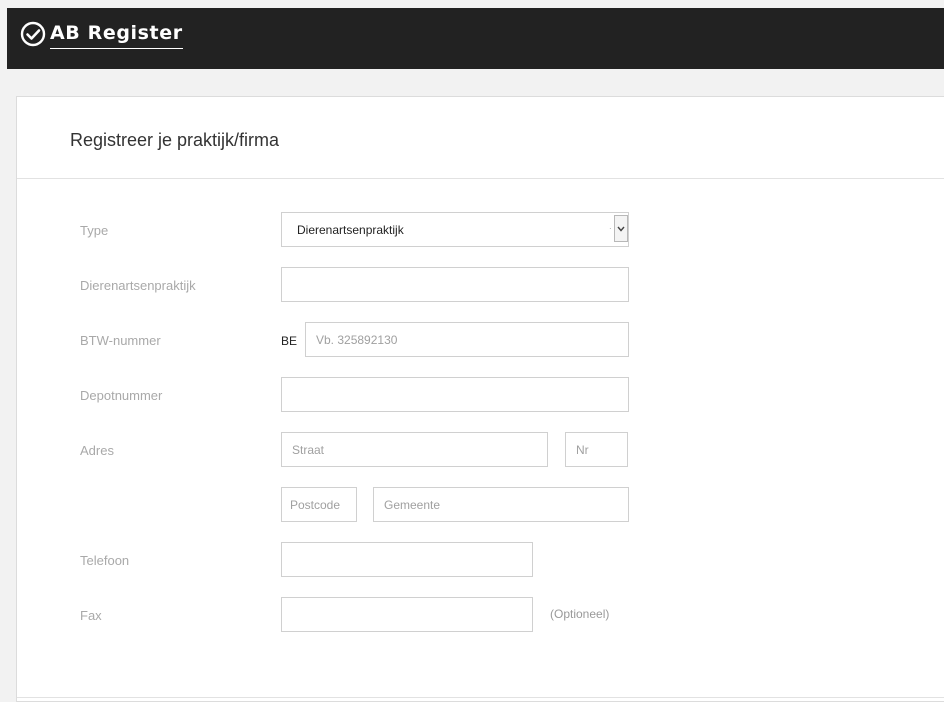 This screenshot has height=702, width=944. Describe the element at coordinates (33, 34) in the screenshot. I see `check-circle-icon` at that location.